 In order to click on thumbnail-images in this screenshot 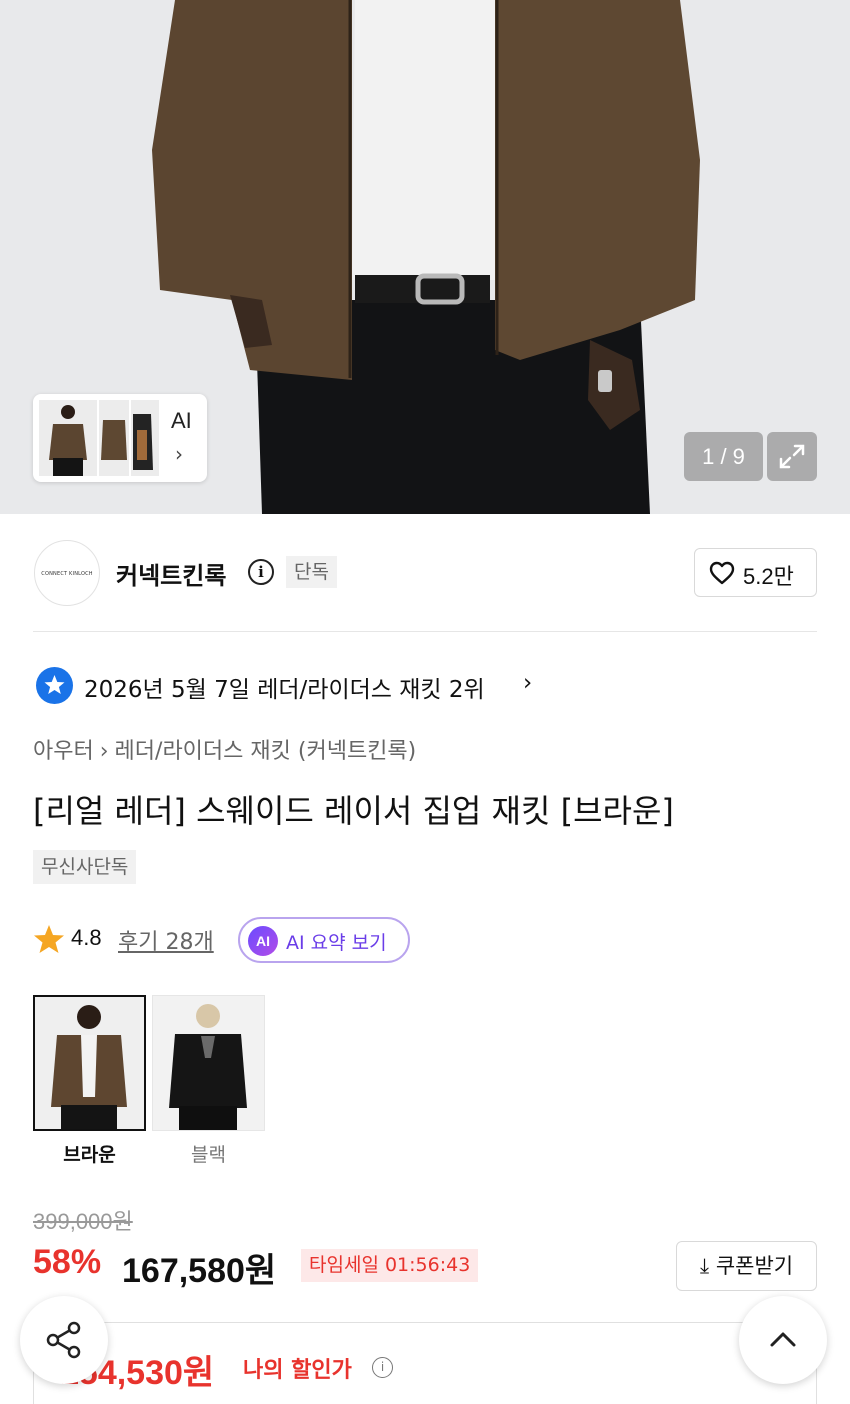, I will do `click(99, 438)`.